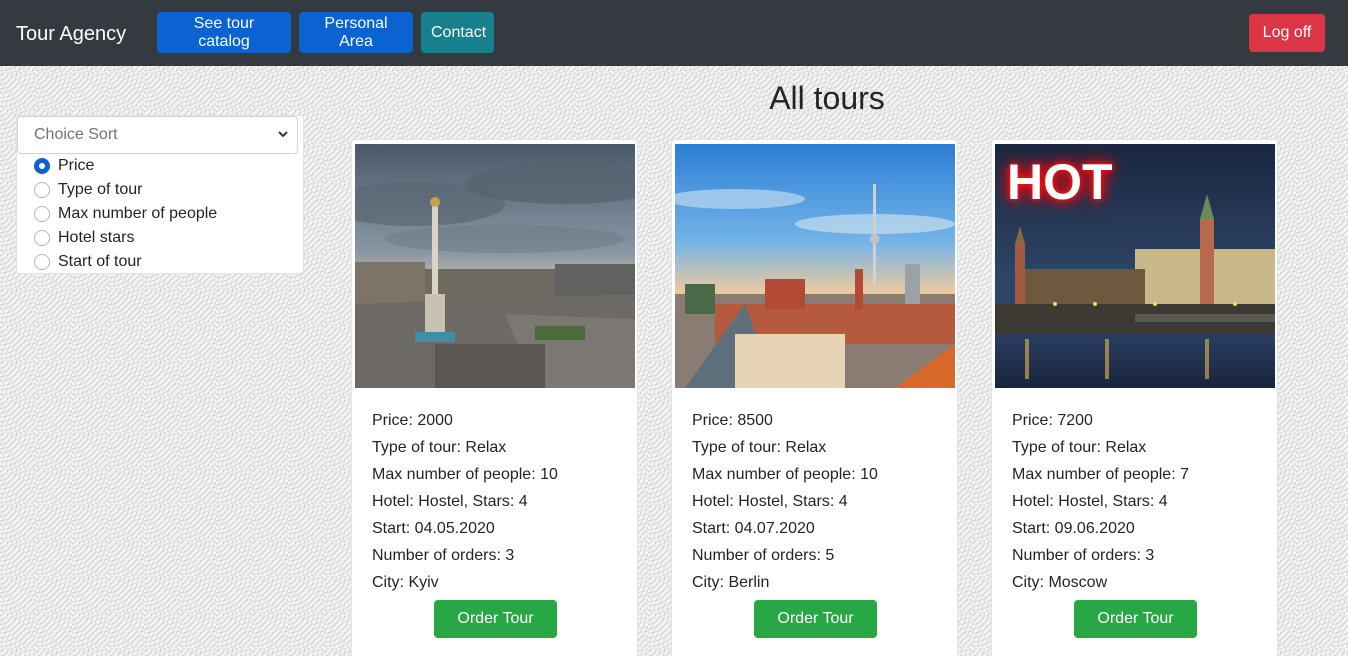 The image size is (1348, 656). What do you see at coordinates (763, 555) in the screenshot?
I see `tour-orders: Number of orders: 5` at bounding box center [763, 555].